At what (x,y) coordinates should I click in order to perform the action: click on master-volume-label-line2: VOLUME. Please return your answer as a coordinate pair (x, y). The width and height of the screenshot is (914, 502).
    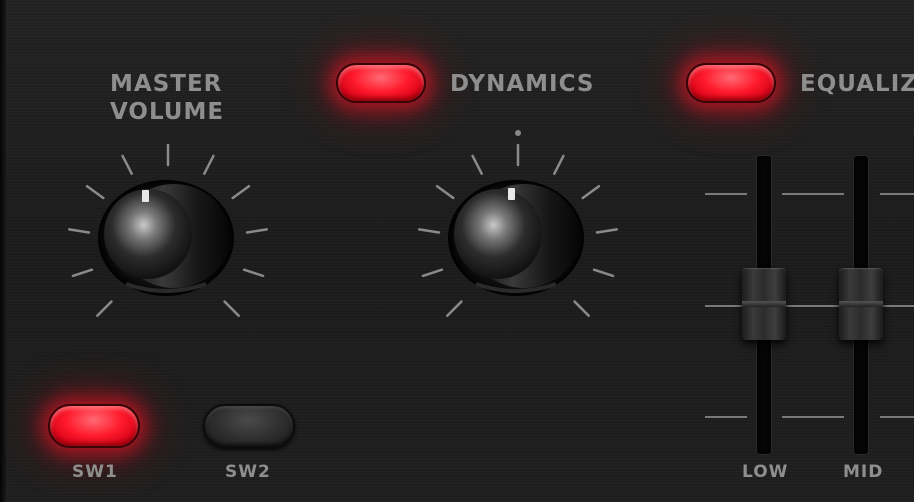
    Looking at the image, I should click on (167, 112).